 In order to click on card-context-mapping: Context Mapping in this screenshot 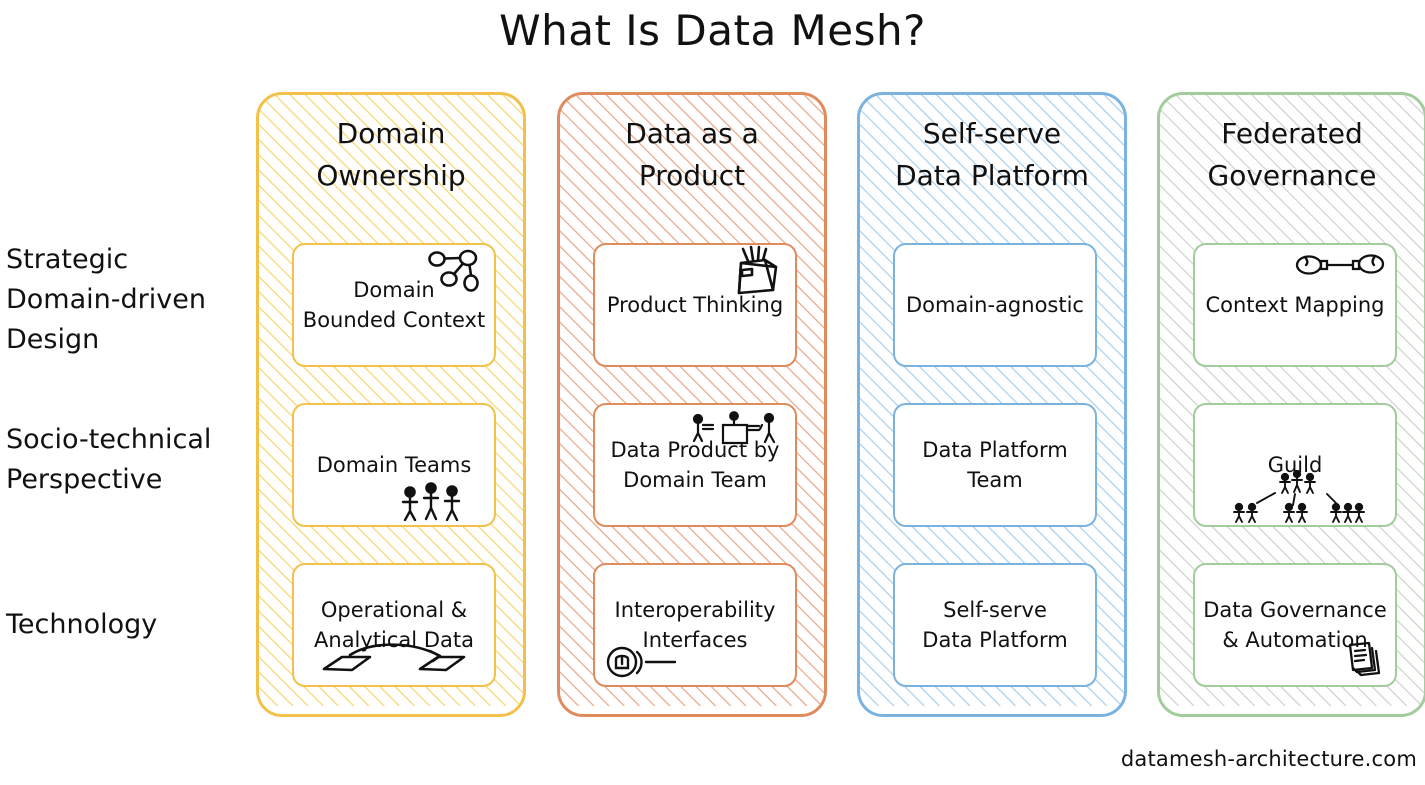, I will do `click(1295, 305)`.